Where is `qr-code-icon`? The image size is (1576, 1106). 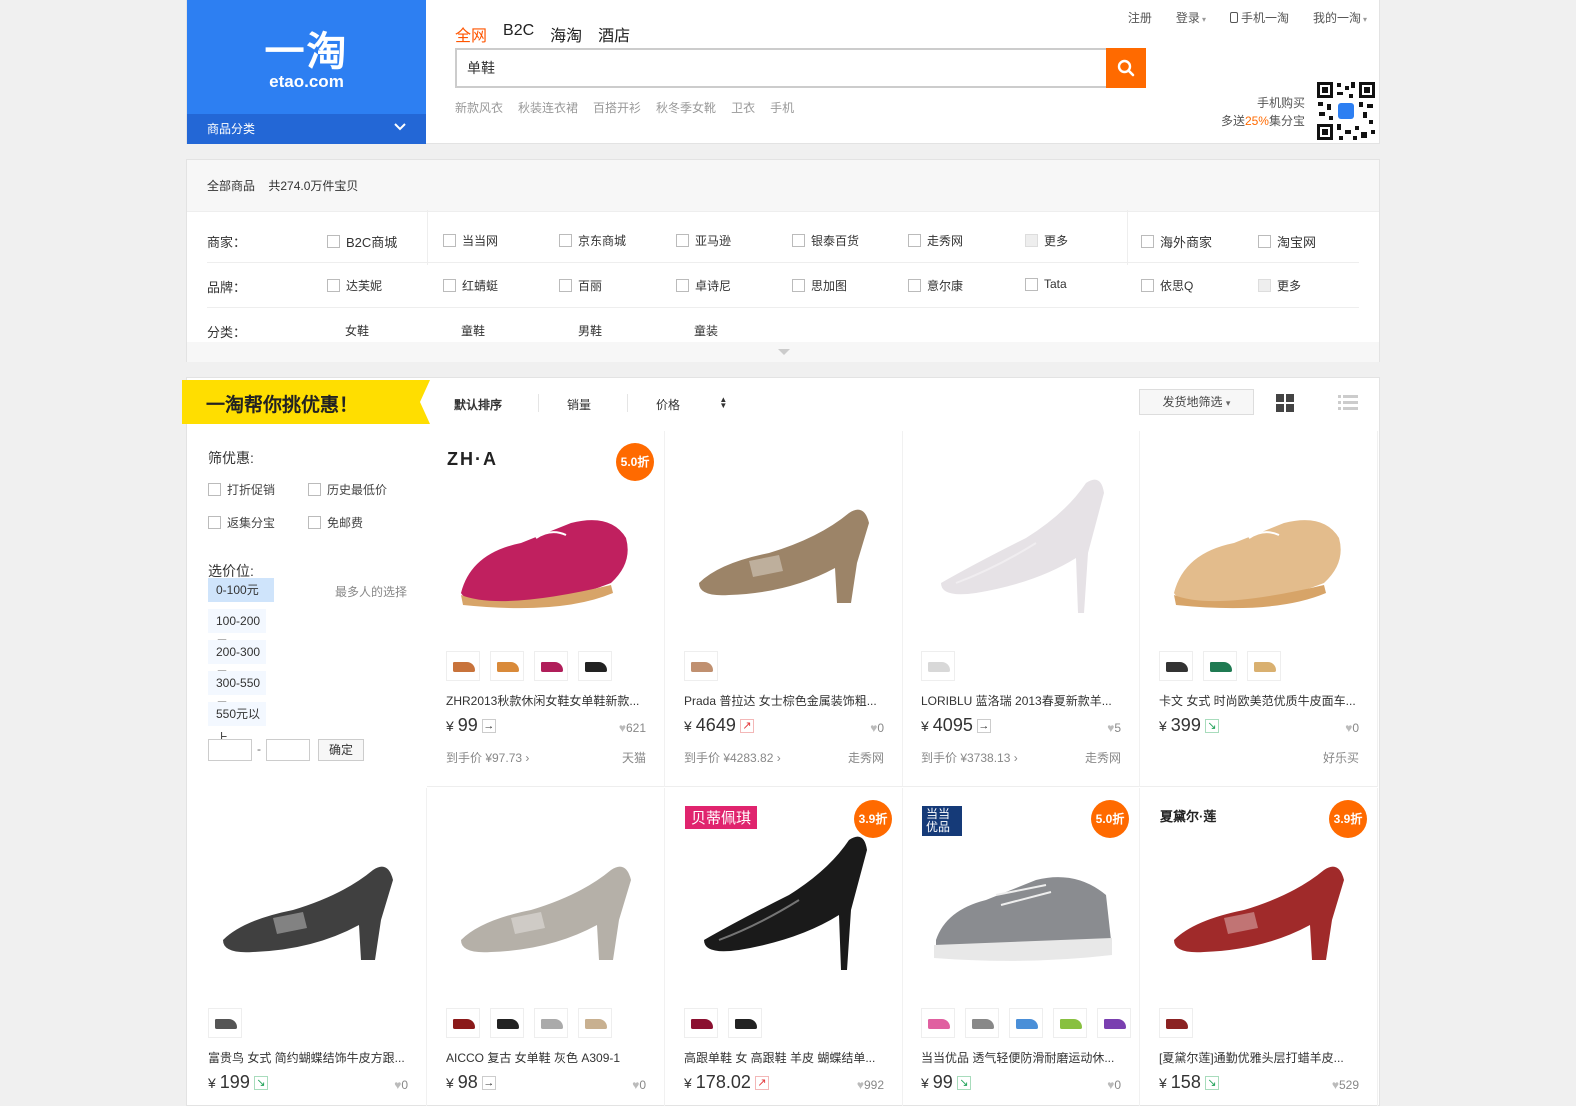 qr-code-icon is located at coordinates (1346, 111).